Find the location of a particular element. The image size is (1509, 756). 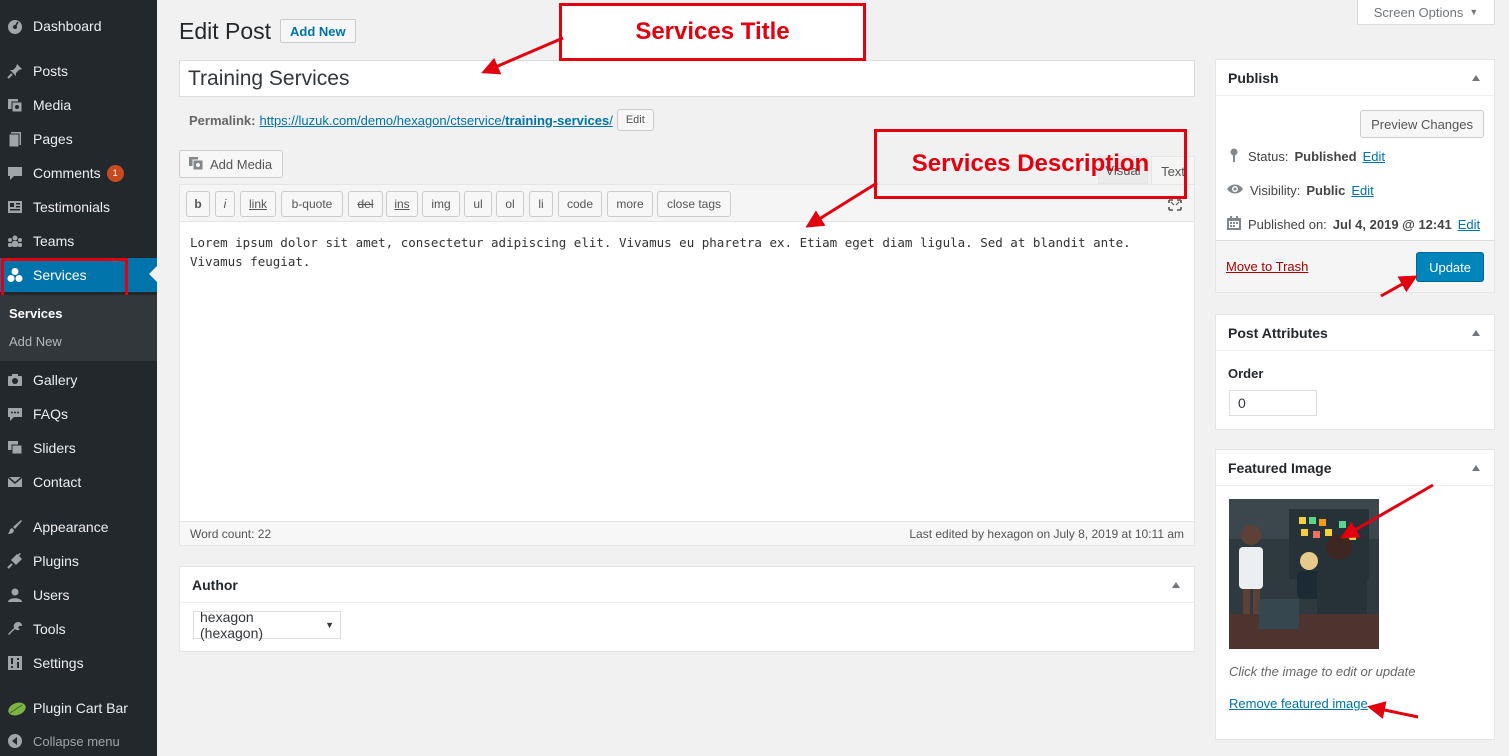

qt-ins-button: ins is located at coordinates (402, 204).